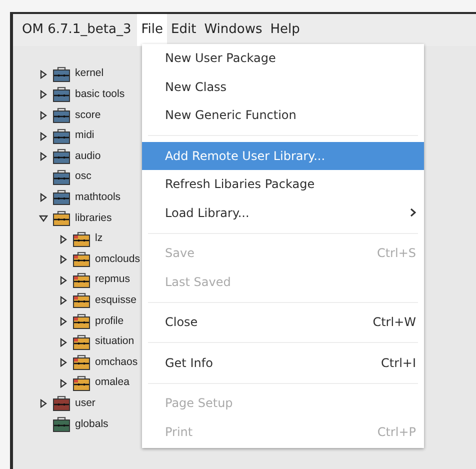 This screenshot has height=469, width=476. I want to click on shortcut-label: Ctrl+S, so click(396, 253).